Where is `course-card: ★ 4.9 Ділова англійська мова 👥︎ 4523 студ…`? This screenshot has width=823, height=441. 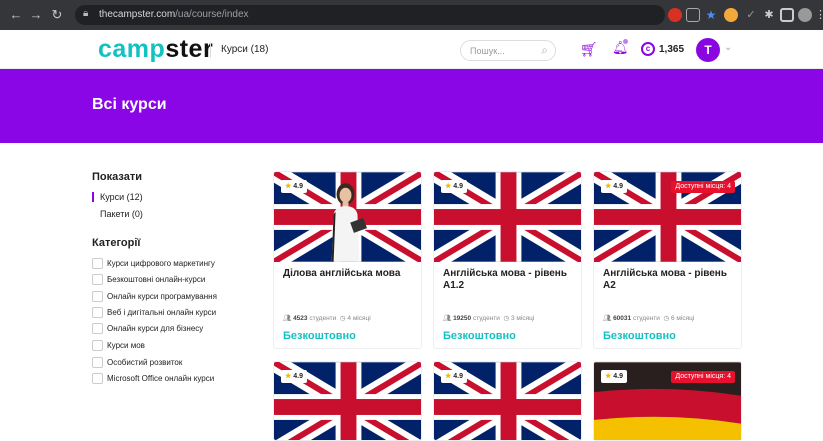 course-card: ★ 4.9 Ділова англійська мова 👥︎ 4523 студ… is located at coordinates (347, 260).